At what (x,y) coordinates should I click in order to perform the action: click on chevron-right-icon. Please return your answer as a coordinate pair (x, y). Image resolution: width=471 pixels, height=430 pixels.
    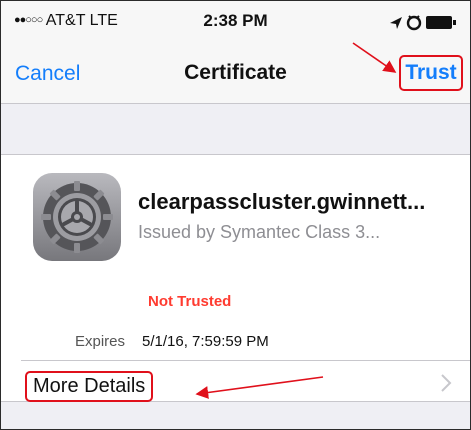
    Looking at the image, I should click on (446, 383).